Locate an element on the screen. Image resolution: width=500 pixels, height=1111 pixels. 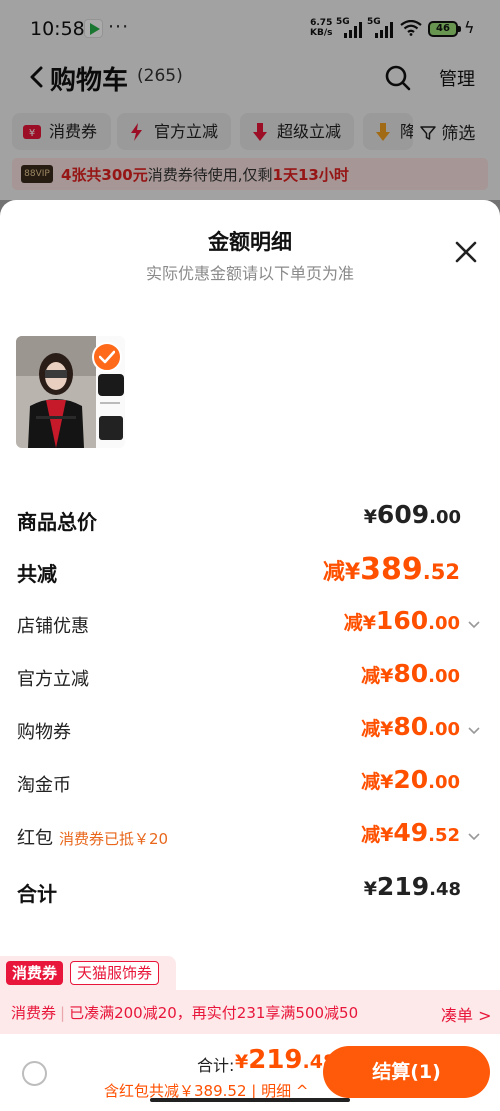
row-label: 购物券 is located at coordinates (44, 732).